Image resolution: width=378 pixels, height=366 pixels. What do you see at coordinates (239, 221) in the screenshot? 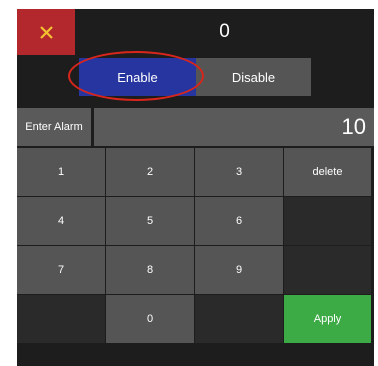
I see `key-6: 6` at bounding box center [239, 221].